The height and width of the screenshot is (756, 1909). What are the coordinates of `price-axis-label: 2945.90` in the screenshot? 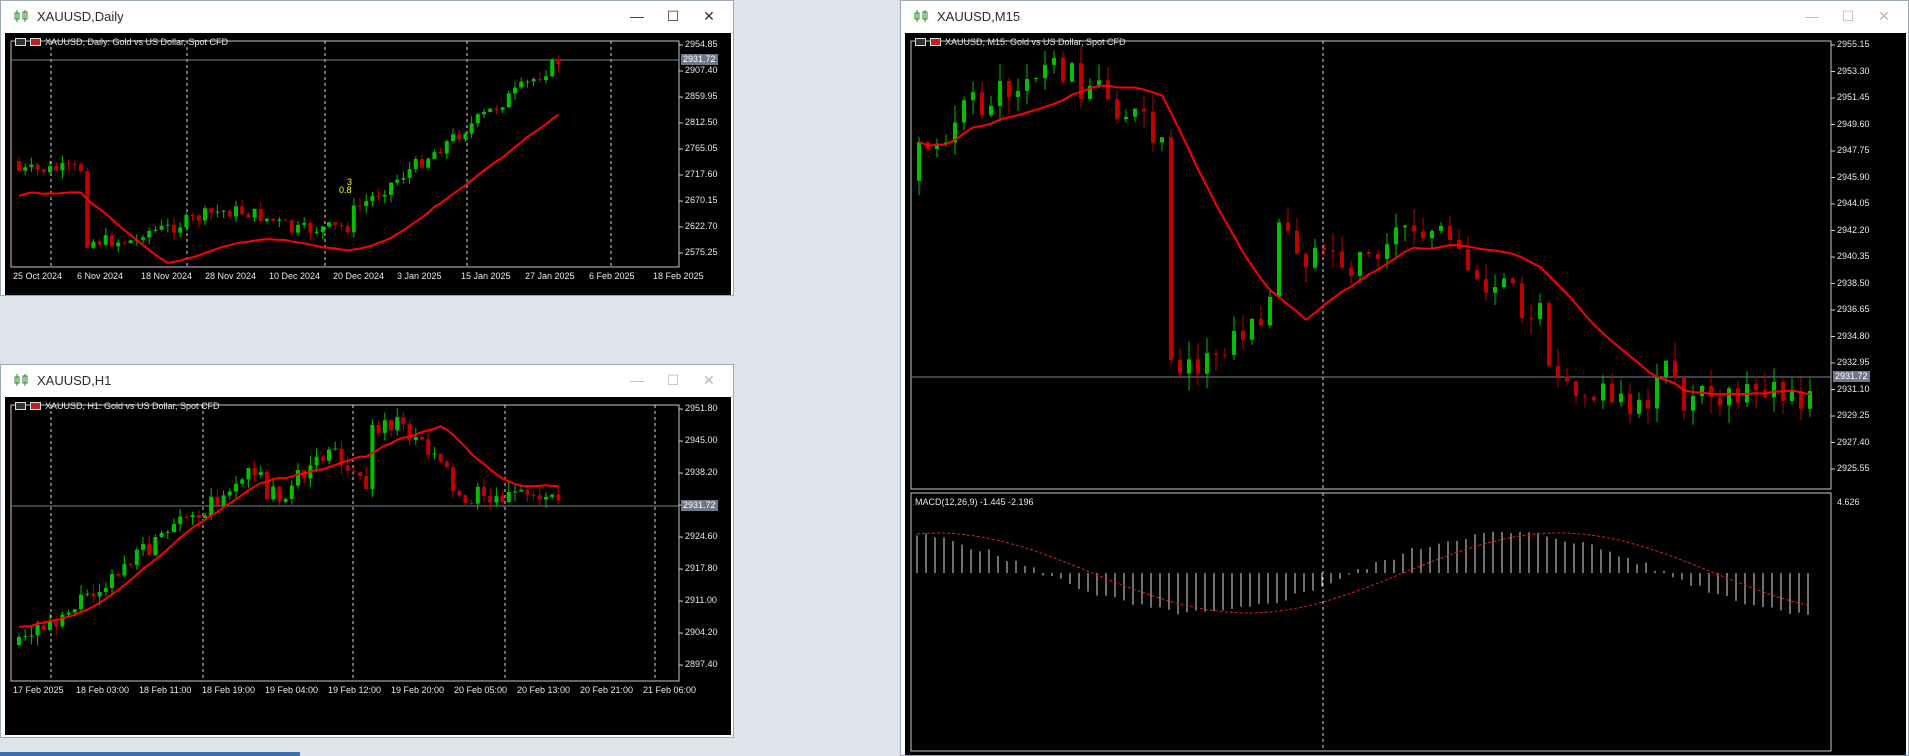 It's located at (1853, 176).